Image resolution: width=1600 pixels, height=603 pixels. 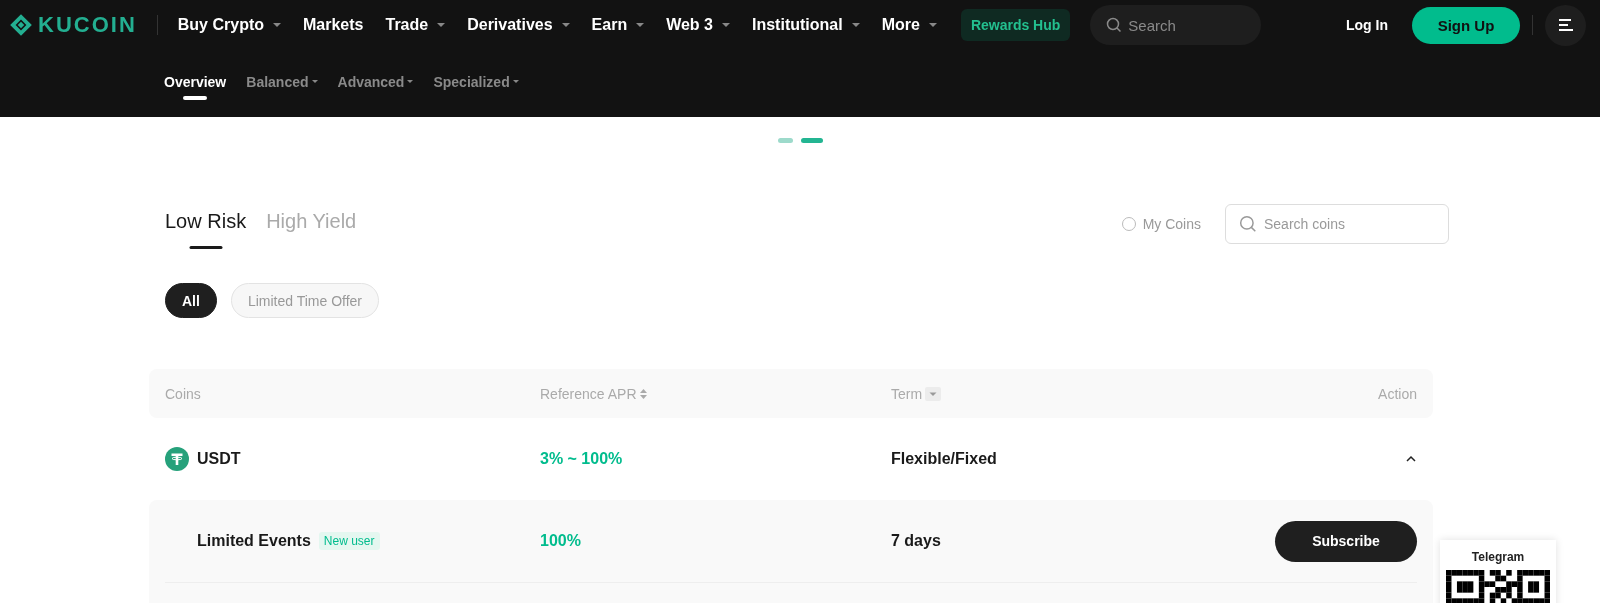 I want to click on menu-icon, so click(x=1565, y=25).